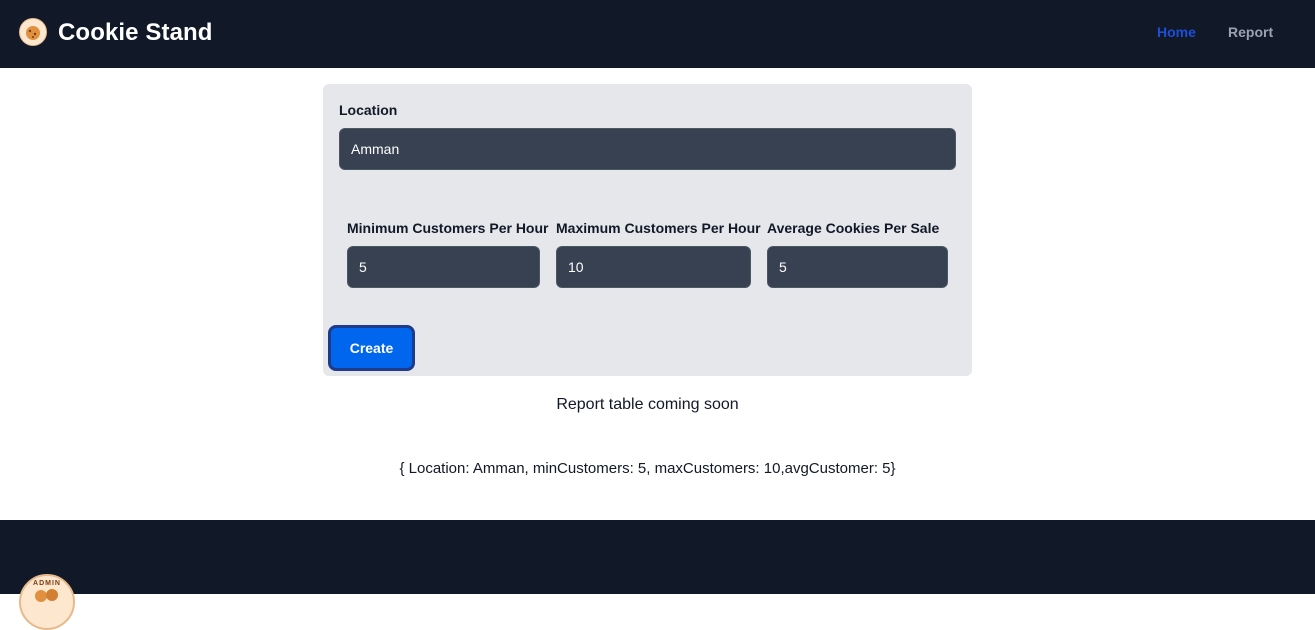 This screenshot has width=1315, height=630. Describe the element at coordinates (135, 32) in the screenshot. I see `brand-title: Cookie Stand` at that location.